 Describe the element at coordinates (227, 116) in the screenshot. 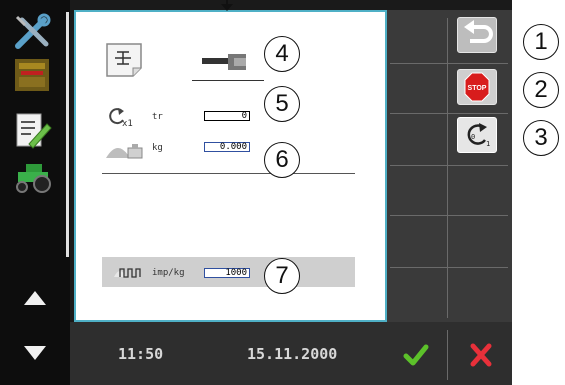

I see `rotation-field: 0` at that location.